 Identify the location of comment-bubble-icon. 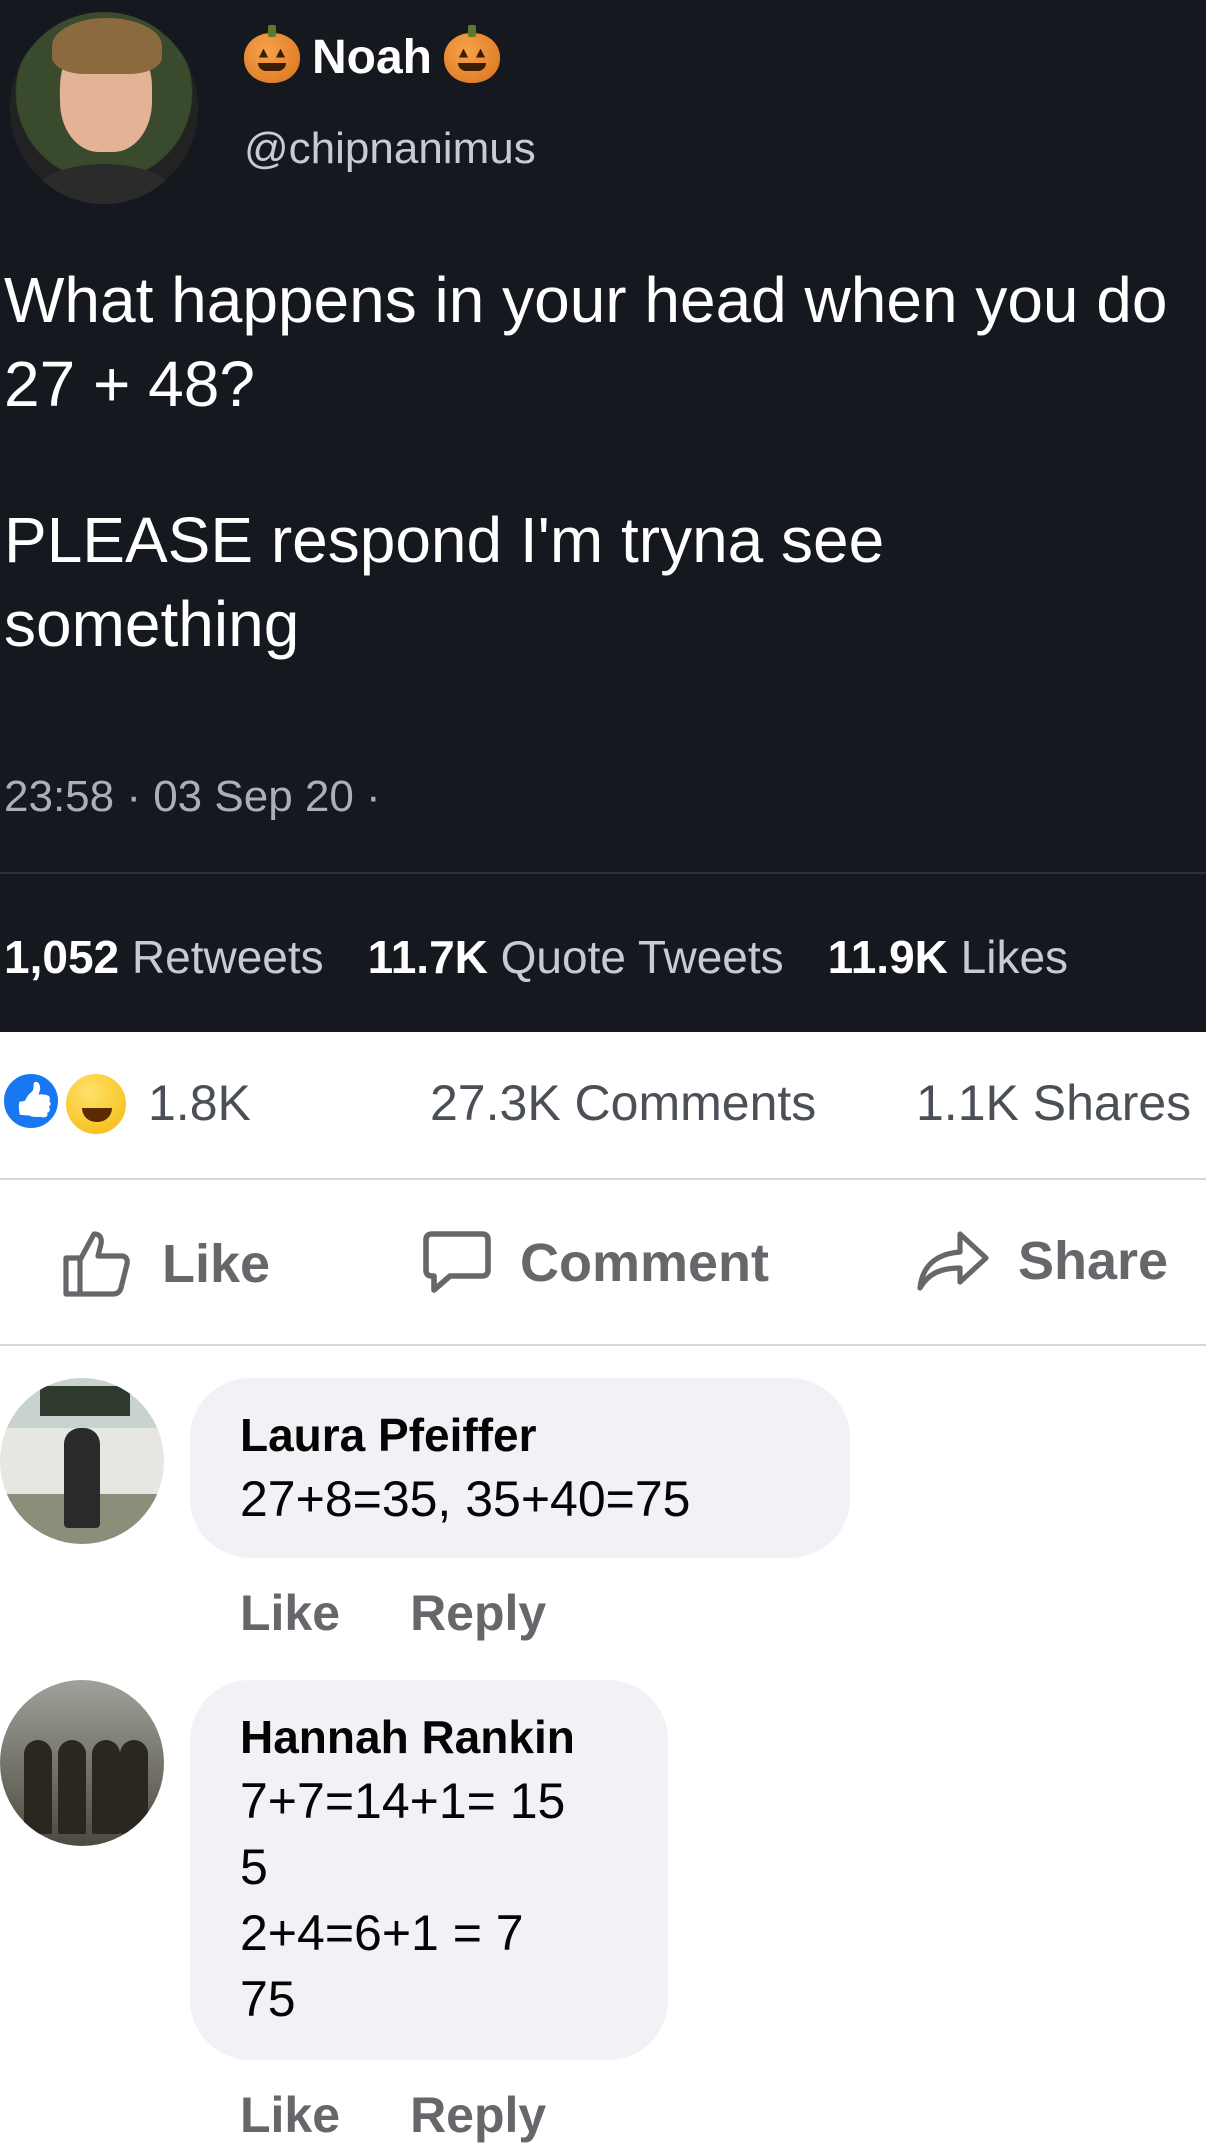
(457, 1262).